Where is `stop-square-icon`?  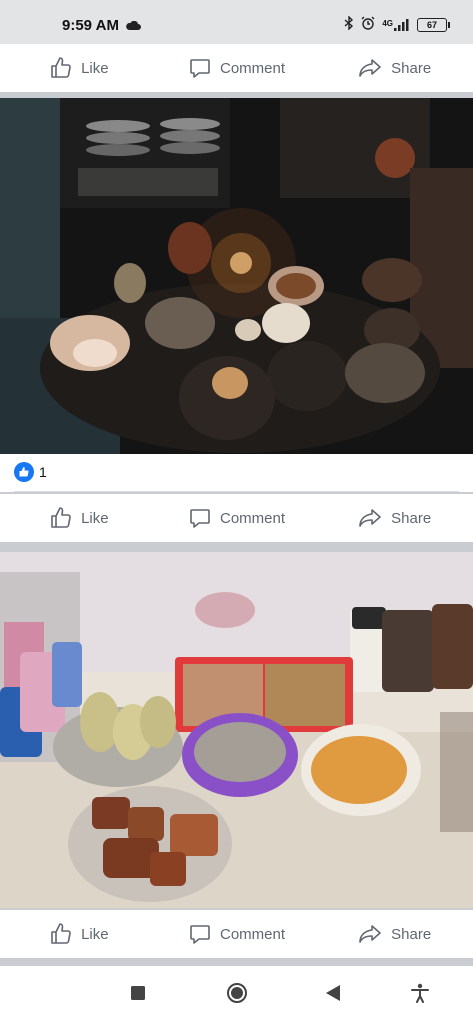
stop-square-icon is located at coordinates (138, 995).